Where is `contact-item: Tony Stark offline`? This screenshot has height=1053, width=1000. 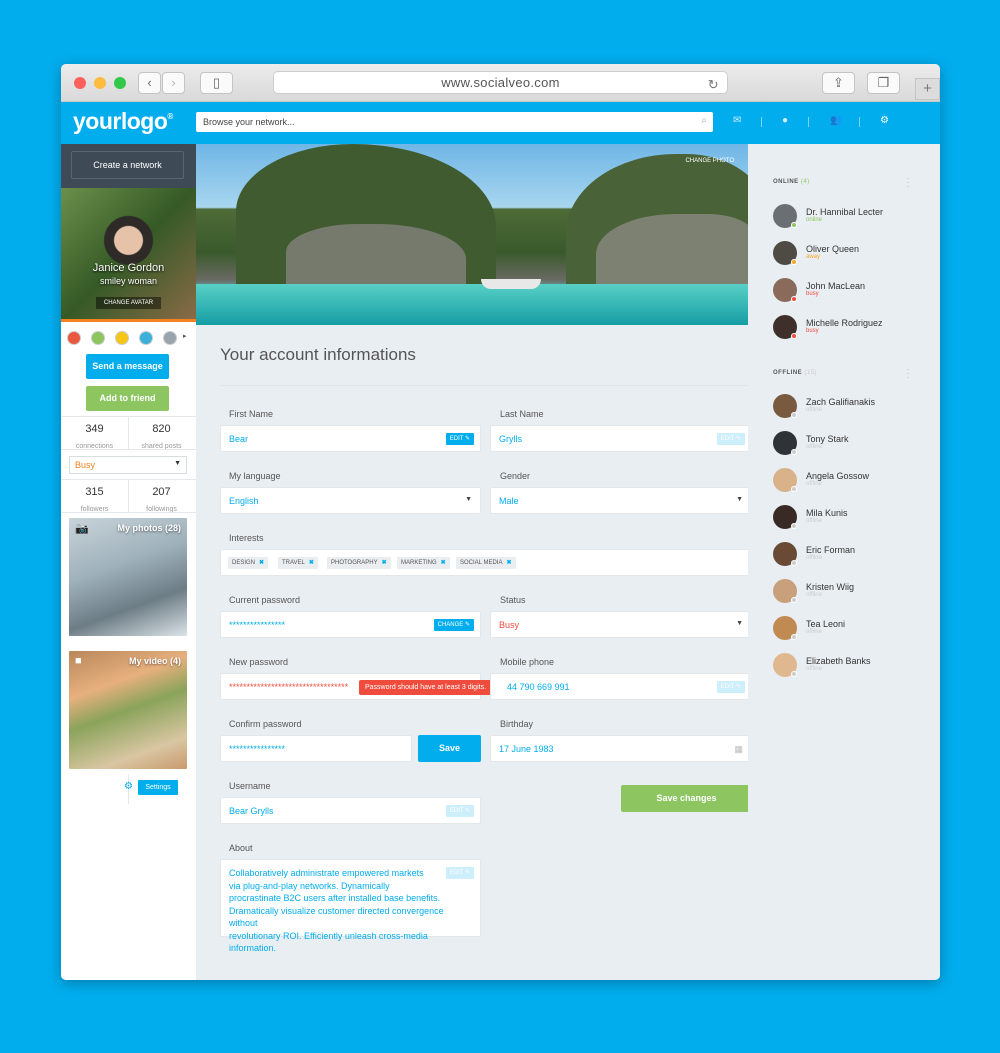 contact-item: Tony Stark offline is located at coordinates (853, 444).